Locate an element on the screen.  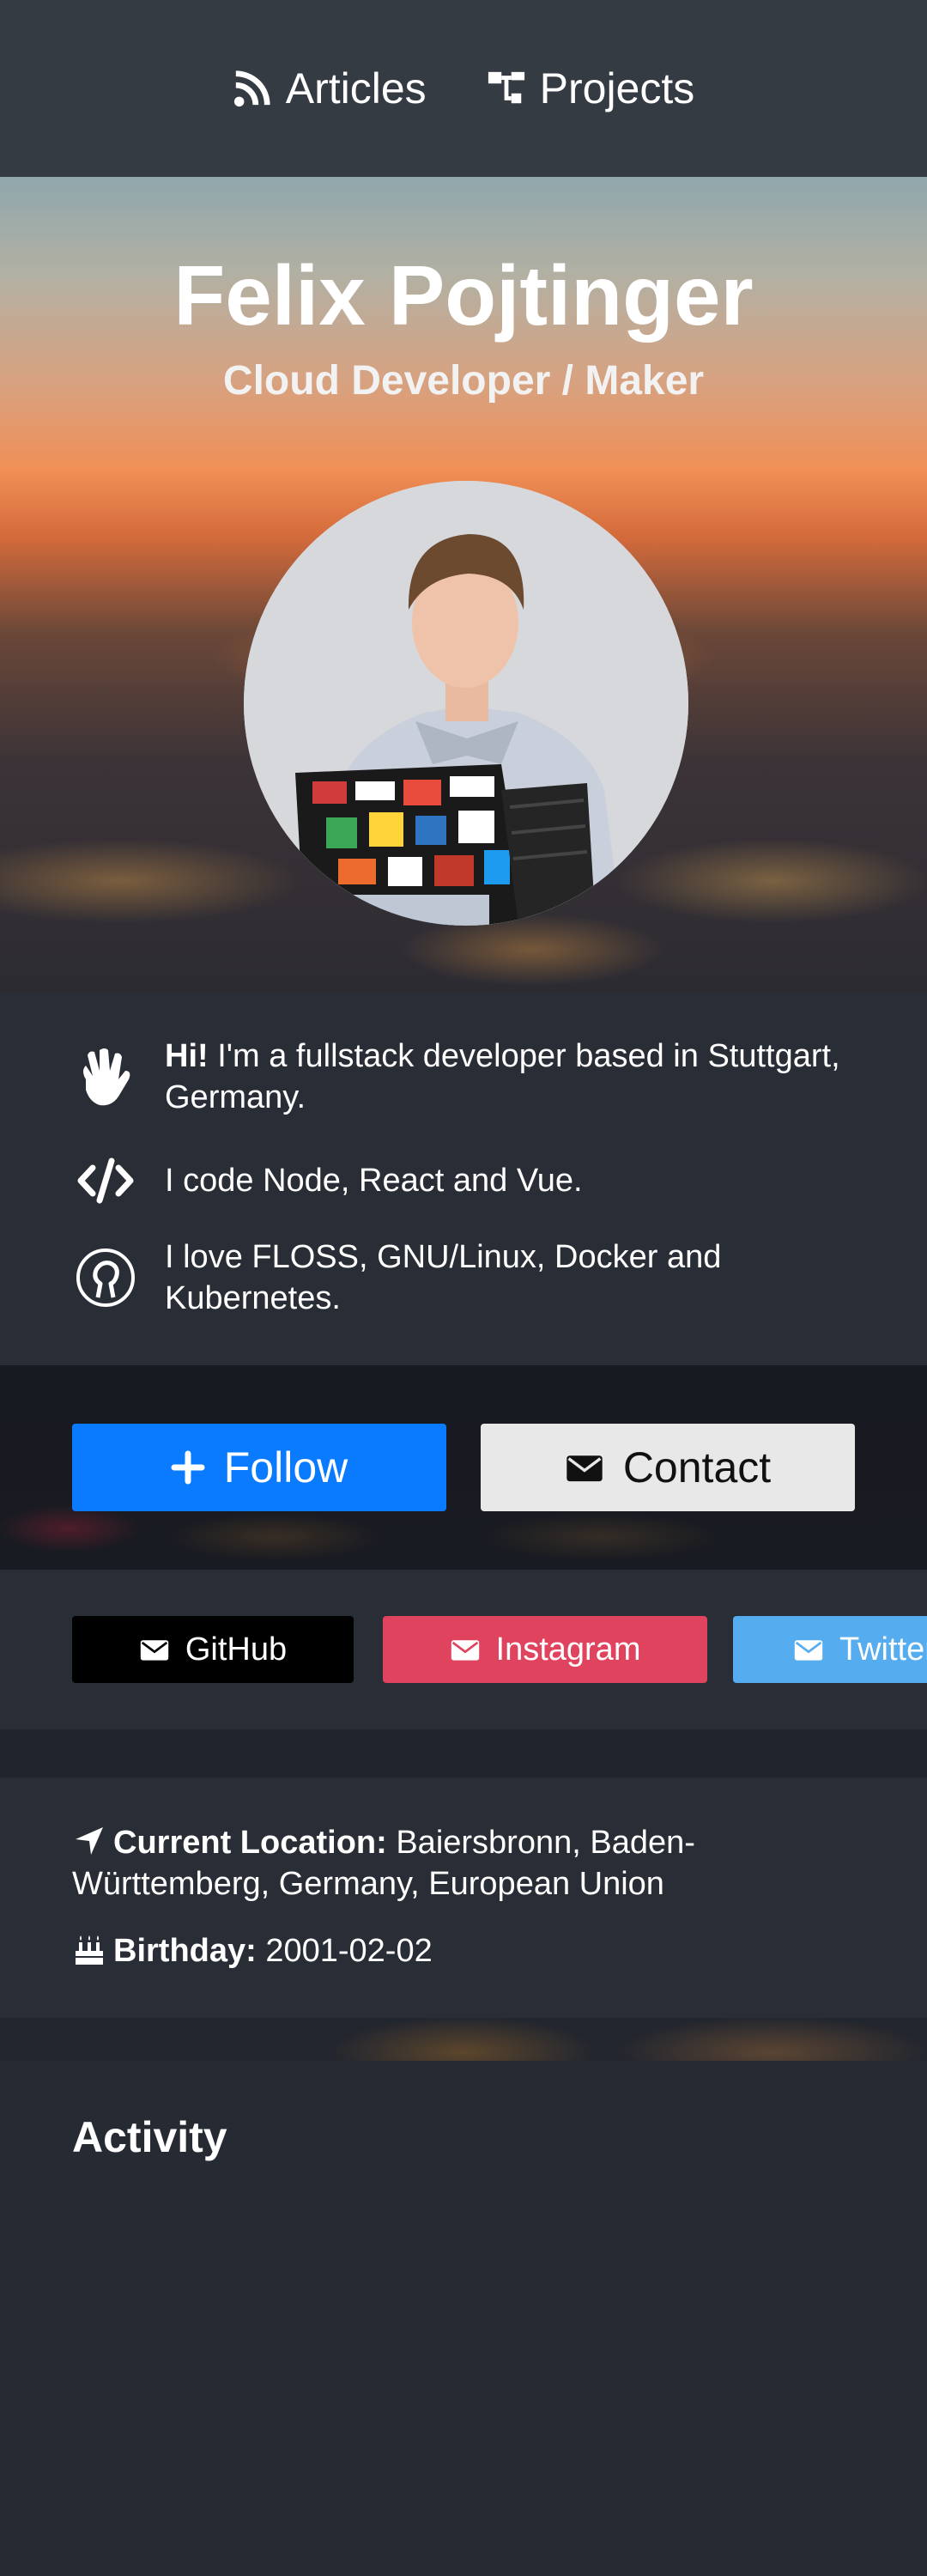
actions-section: Follow Contact is located at coordinates (463, 1467).